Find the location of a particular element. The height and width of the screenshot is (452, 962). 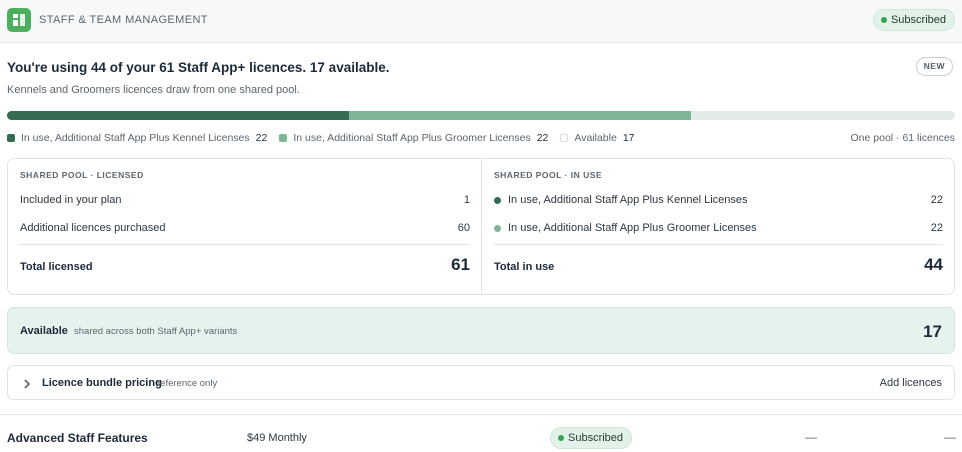

chevron-right-icon is located at coordinates (27, 386).